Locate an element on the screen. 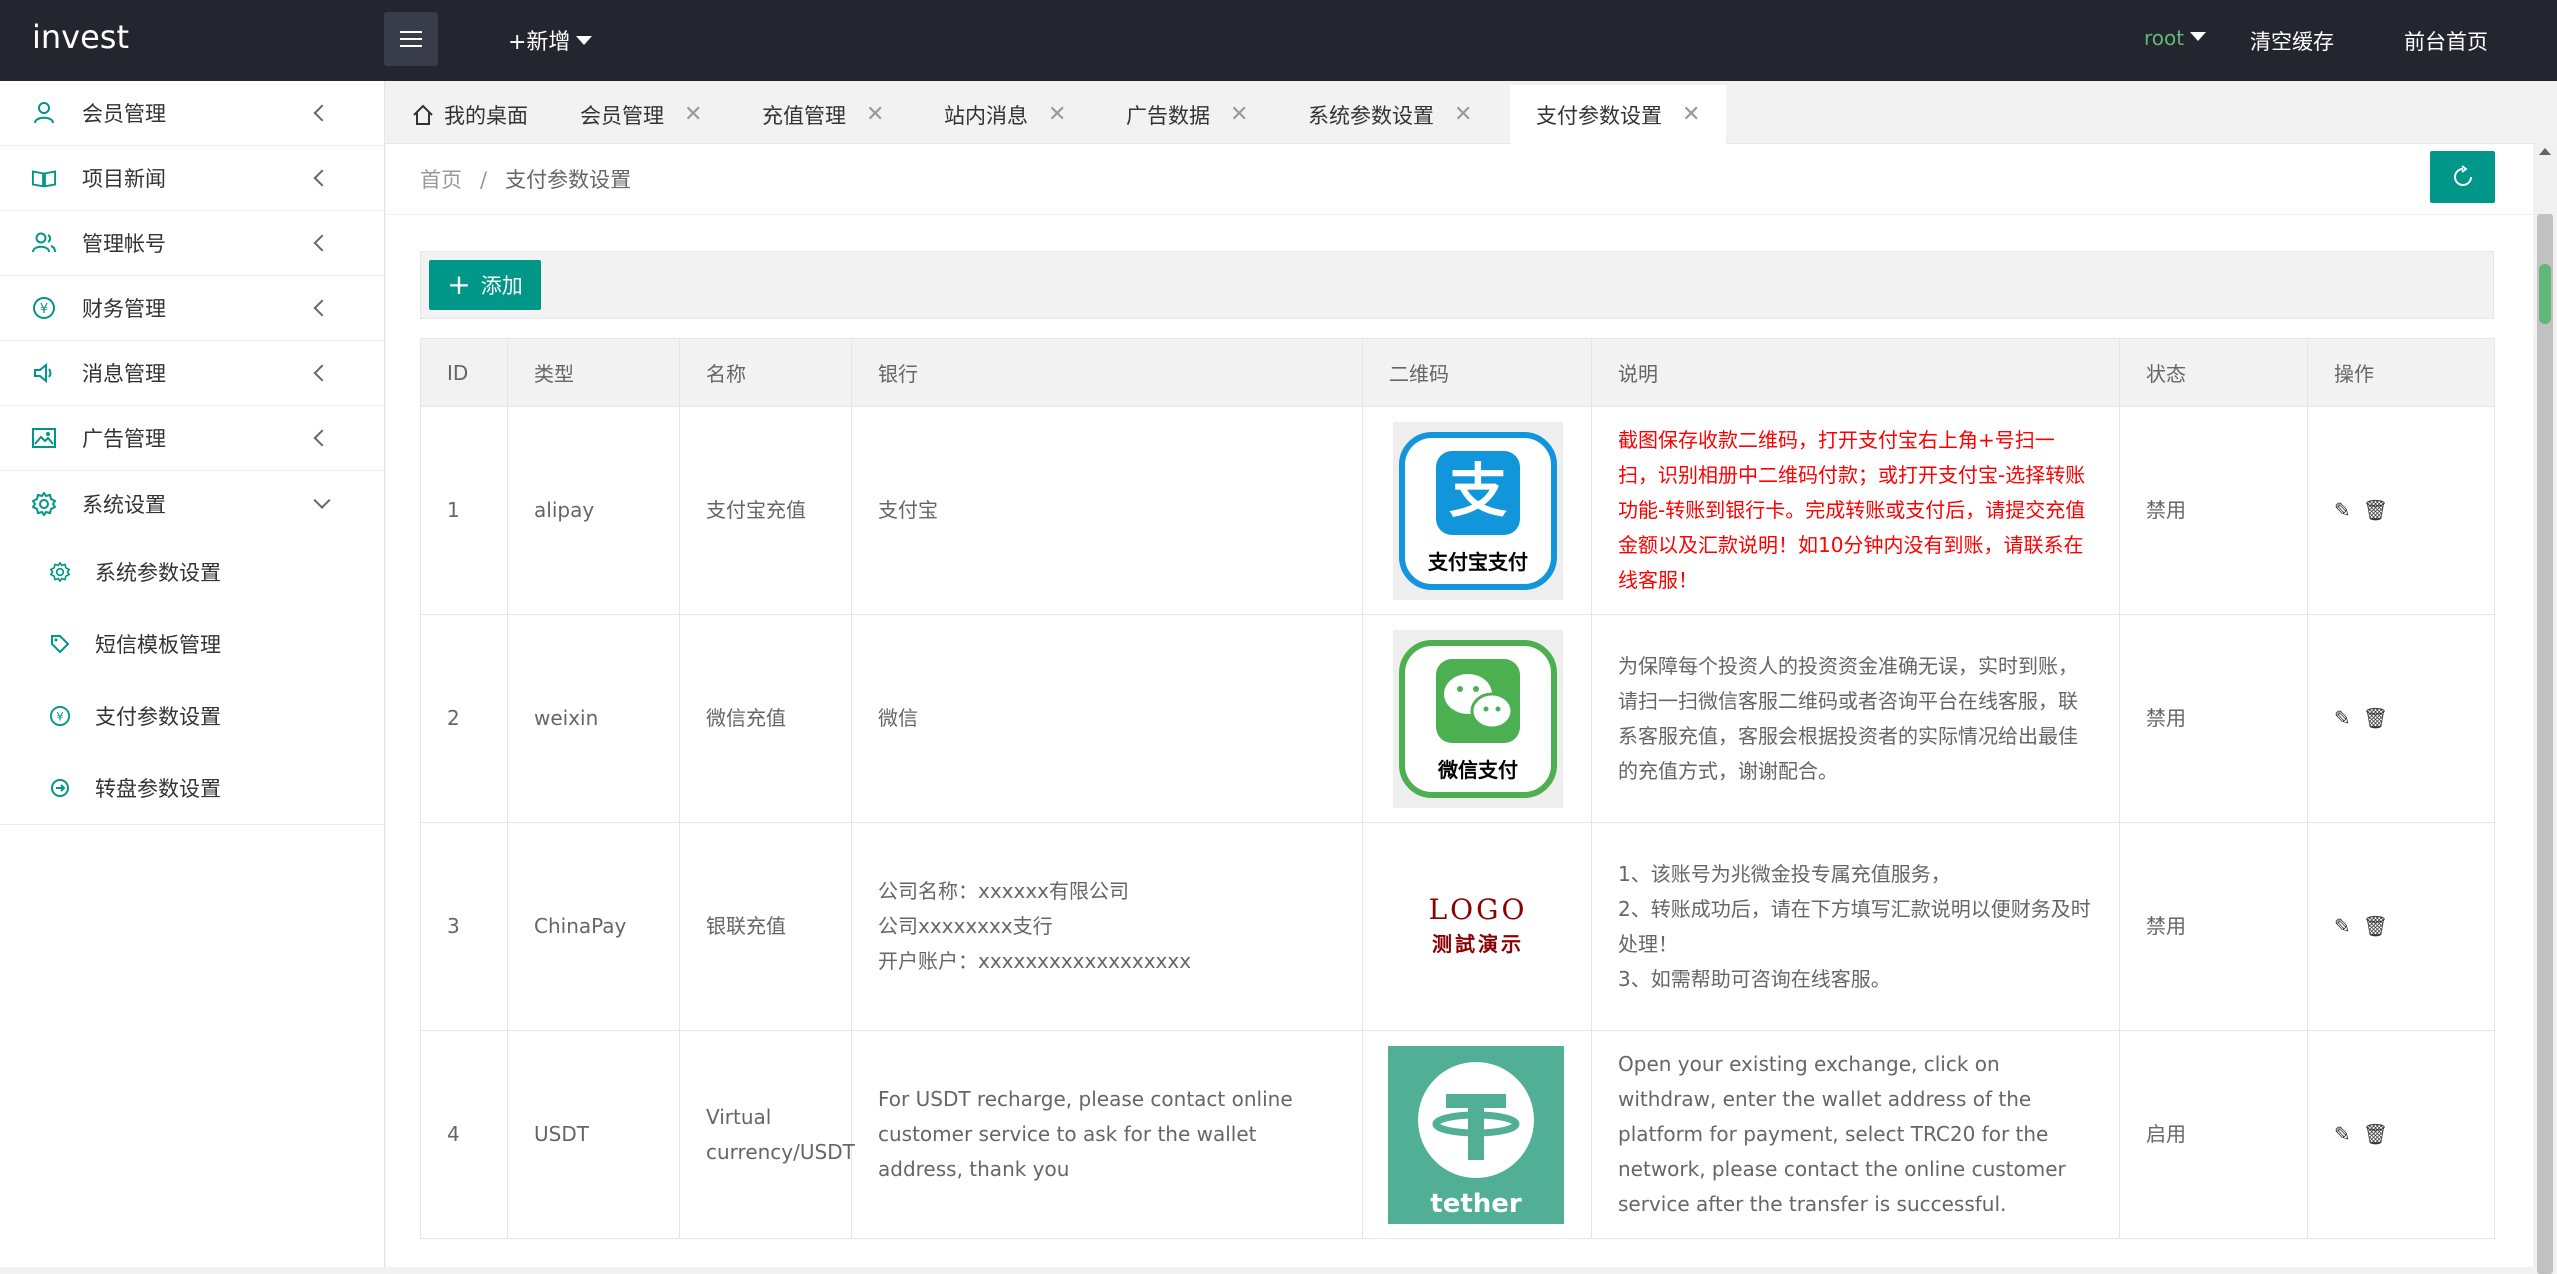  logo-demo-image: LOGO 测試演示 is located at coordinates (1478, 927).